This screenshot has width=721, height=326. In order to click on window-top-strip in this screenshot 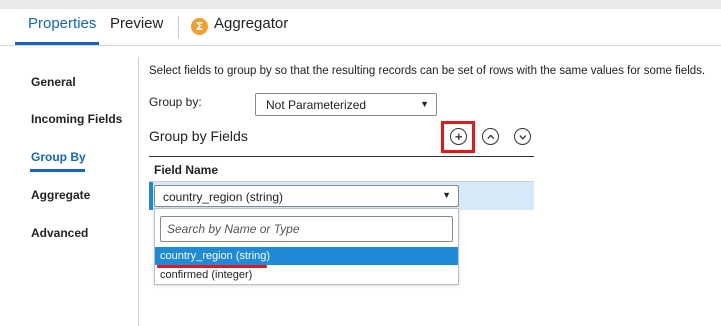, I will do `click(360, 4)`.